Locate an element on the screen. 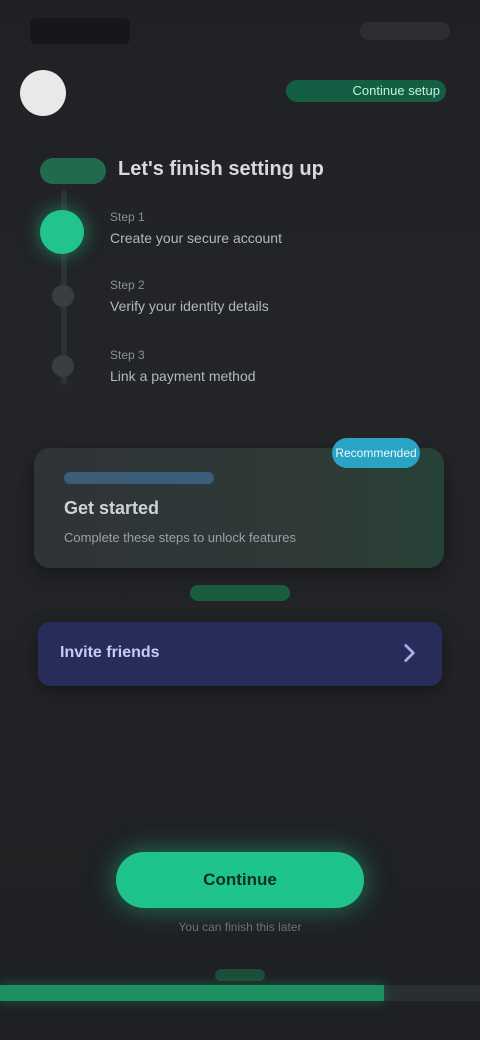 The height and width of the screenshot is (1040, 480). step-number: Step 1 is located at coordinates (127, 217).